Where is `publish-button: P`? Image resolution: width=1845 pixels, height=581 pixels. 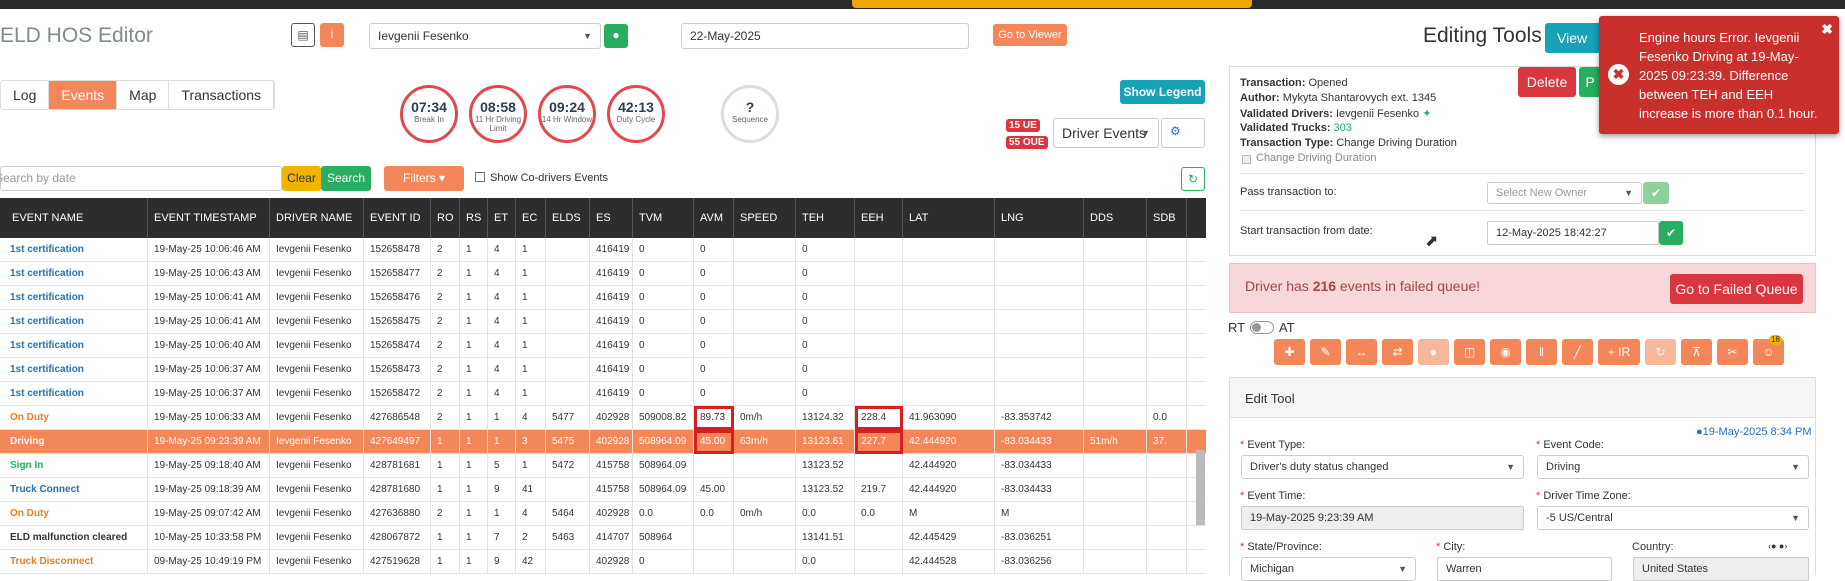 publish-button: P is located at coordinates (1590, 82).